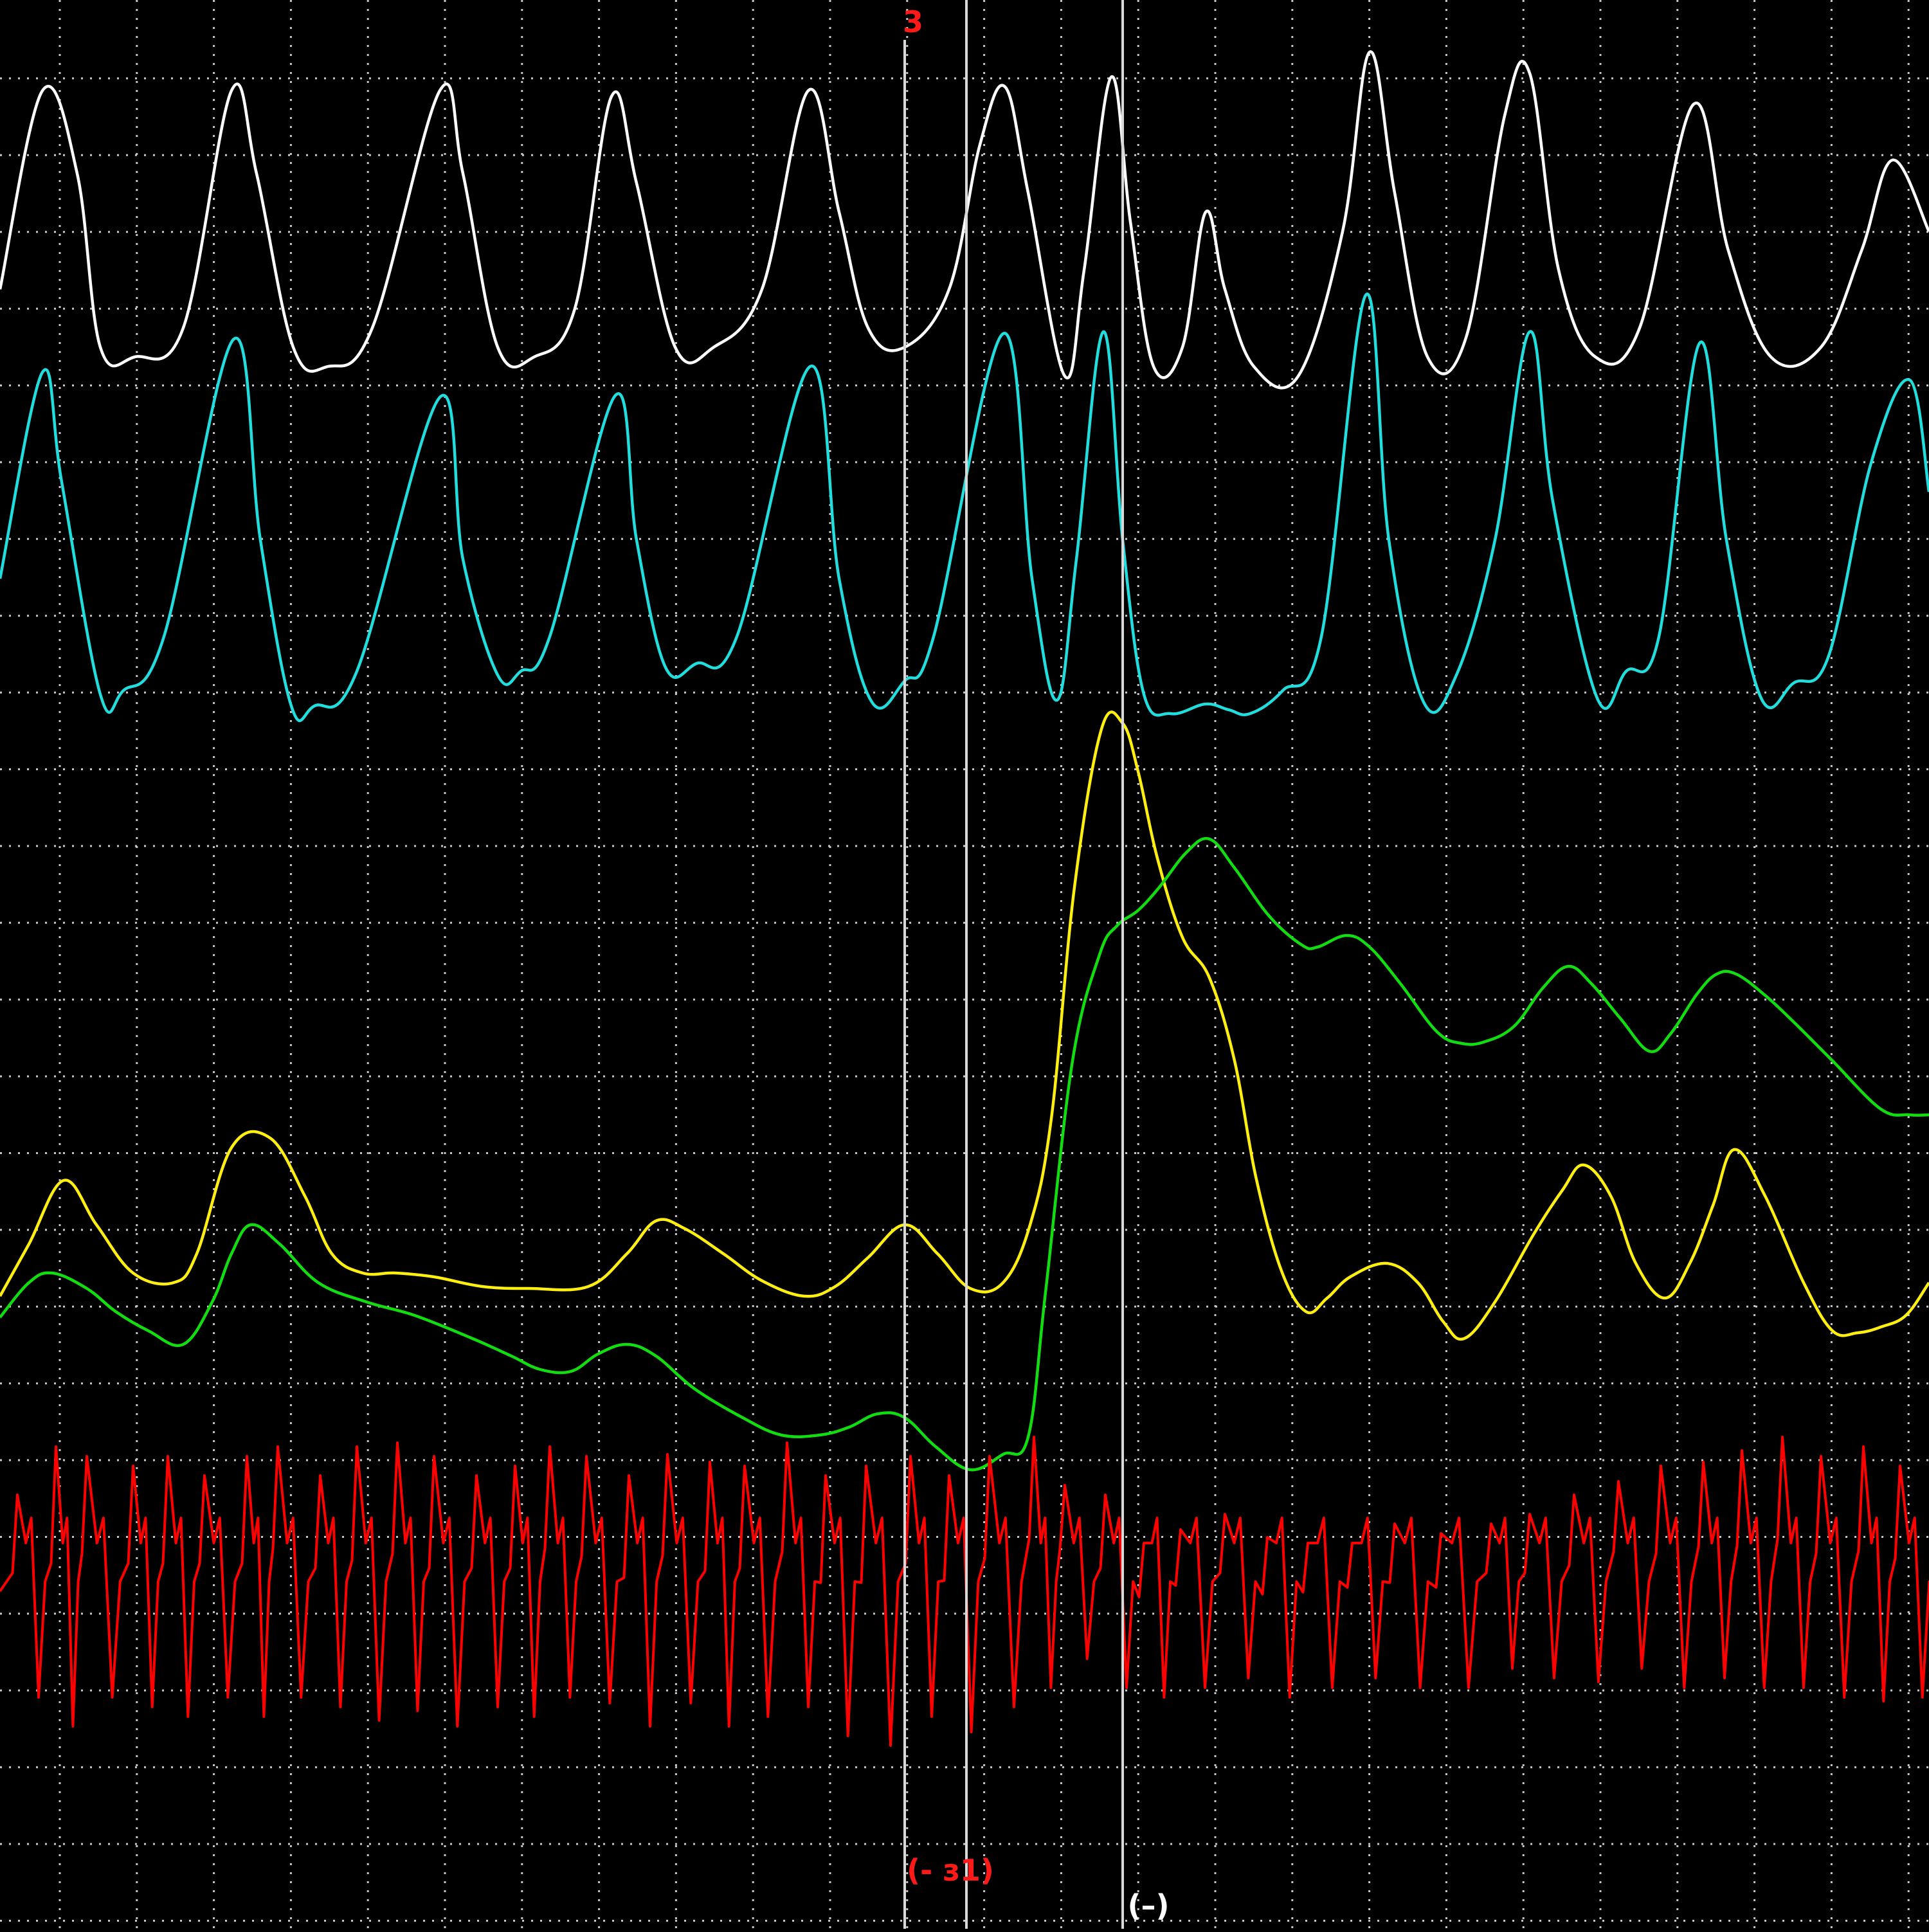 The width and height of the screenshot is (1929, 1932). Describe the element at coordinates (950, 1870) in the screenshot. I see `marker-z1-label: (- з1)` at that location.